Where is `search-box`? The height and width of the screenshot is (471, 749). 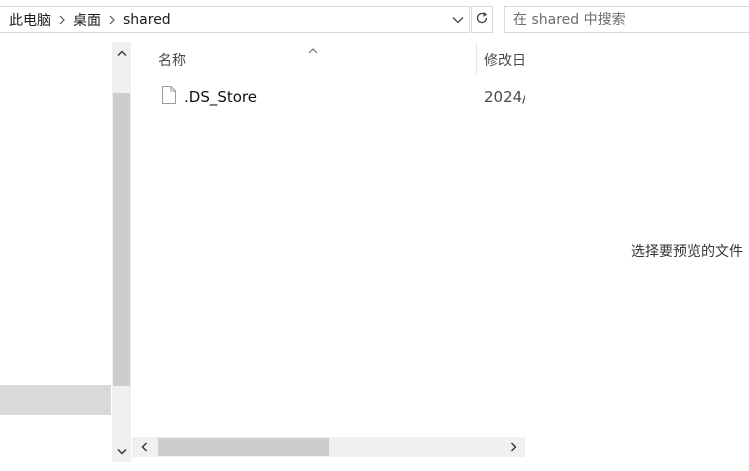
search-box is located at coordinates (626, 19).